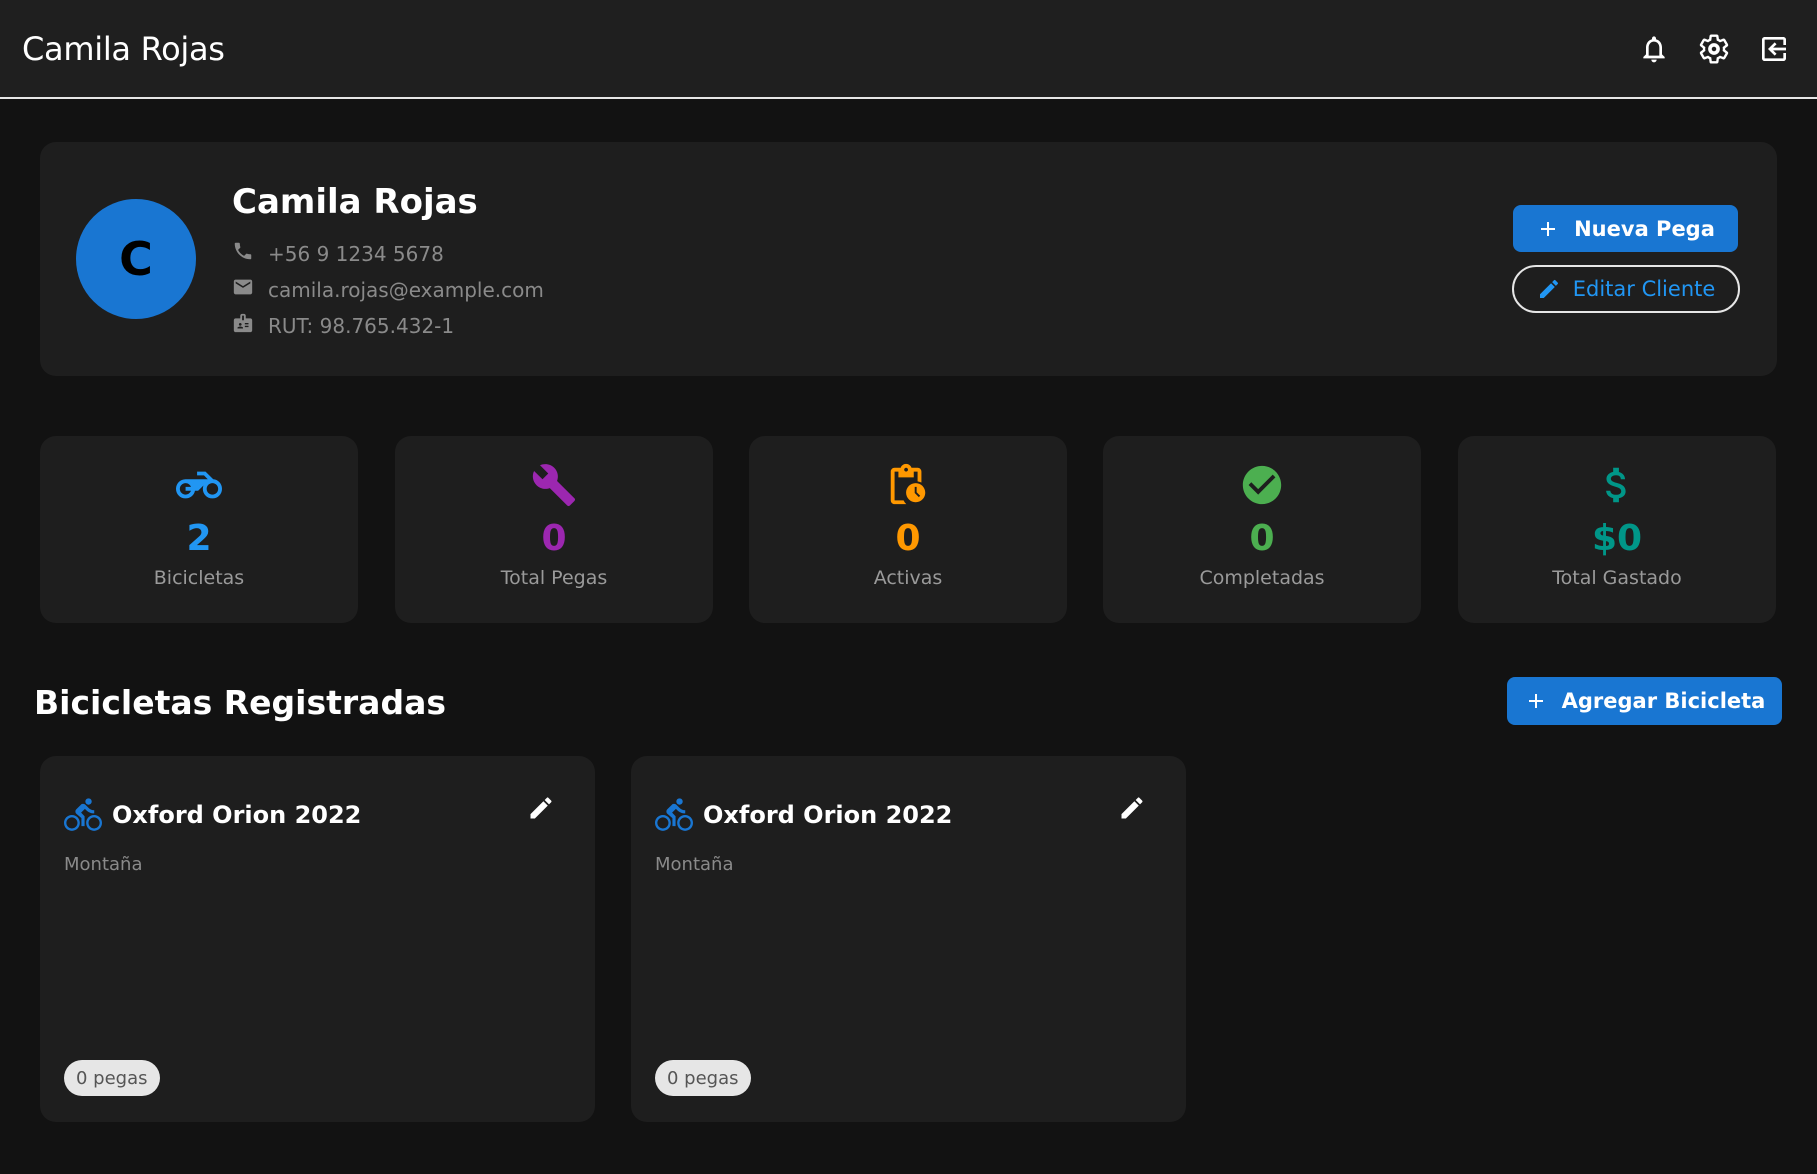 The height and width of the screenshot is (1174, 1817). What do you see at coordinates (908, 578) in the screenshot?
I see `stat-label: Activas` at bounding box center [908, 578].